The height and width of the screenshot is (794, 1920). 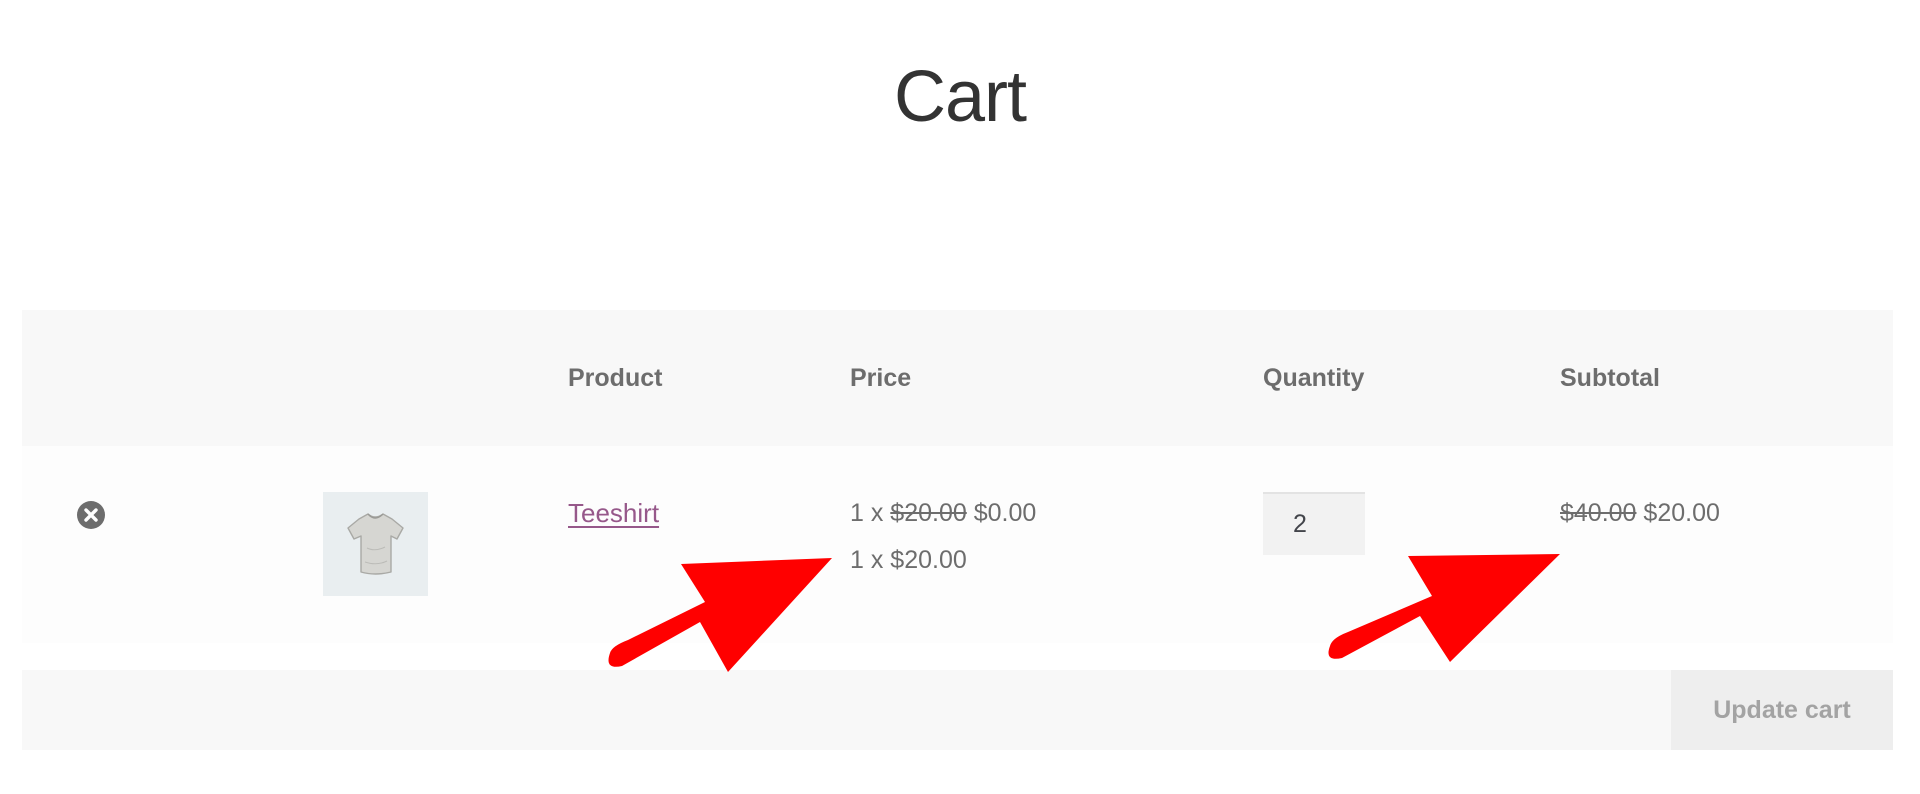 What do you see at coordinates (960, 97) in the screenshot?
I see `page-title: Cart` at bounding box center [960, 97].